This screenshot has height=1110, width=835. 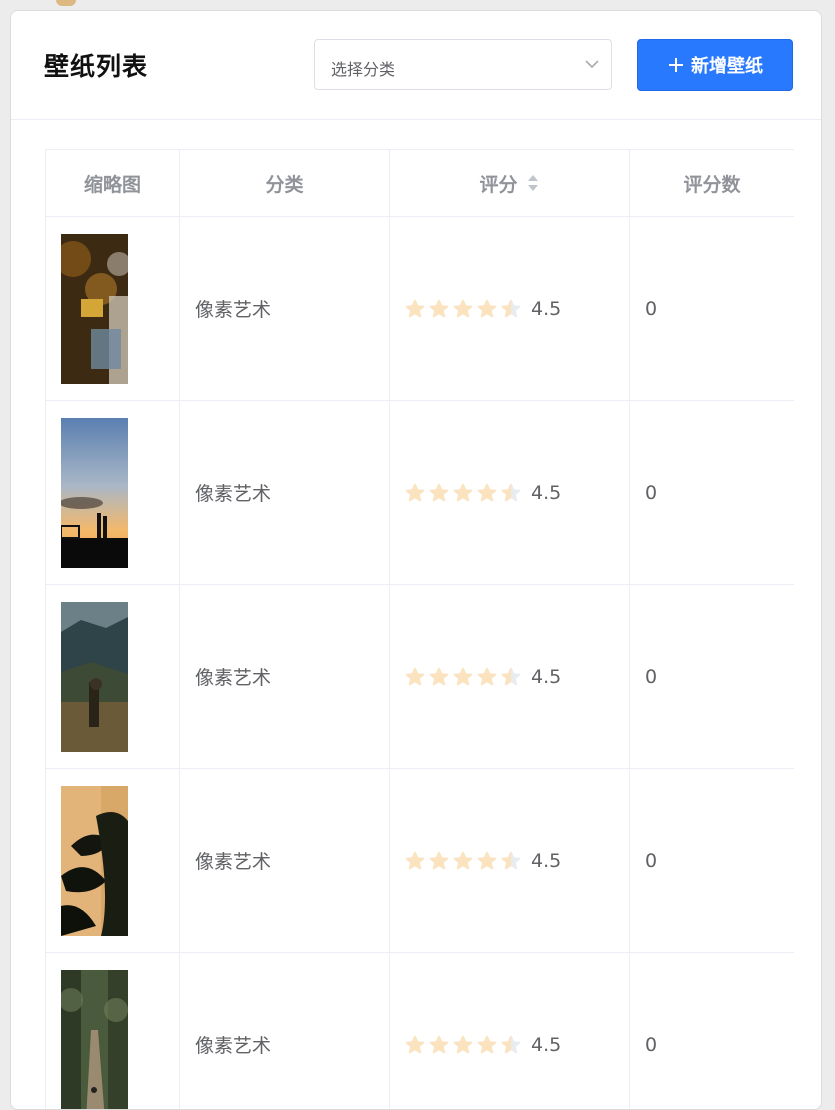 What do you see at coordinates (727, 65) in the screenshot?
I see `add-wallpaper-label: 新增壁纸` at bounding box center [727, 65].